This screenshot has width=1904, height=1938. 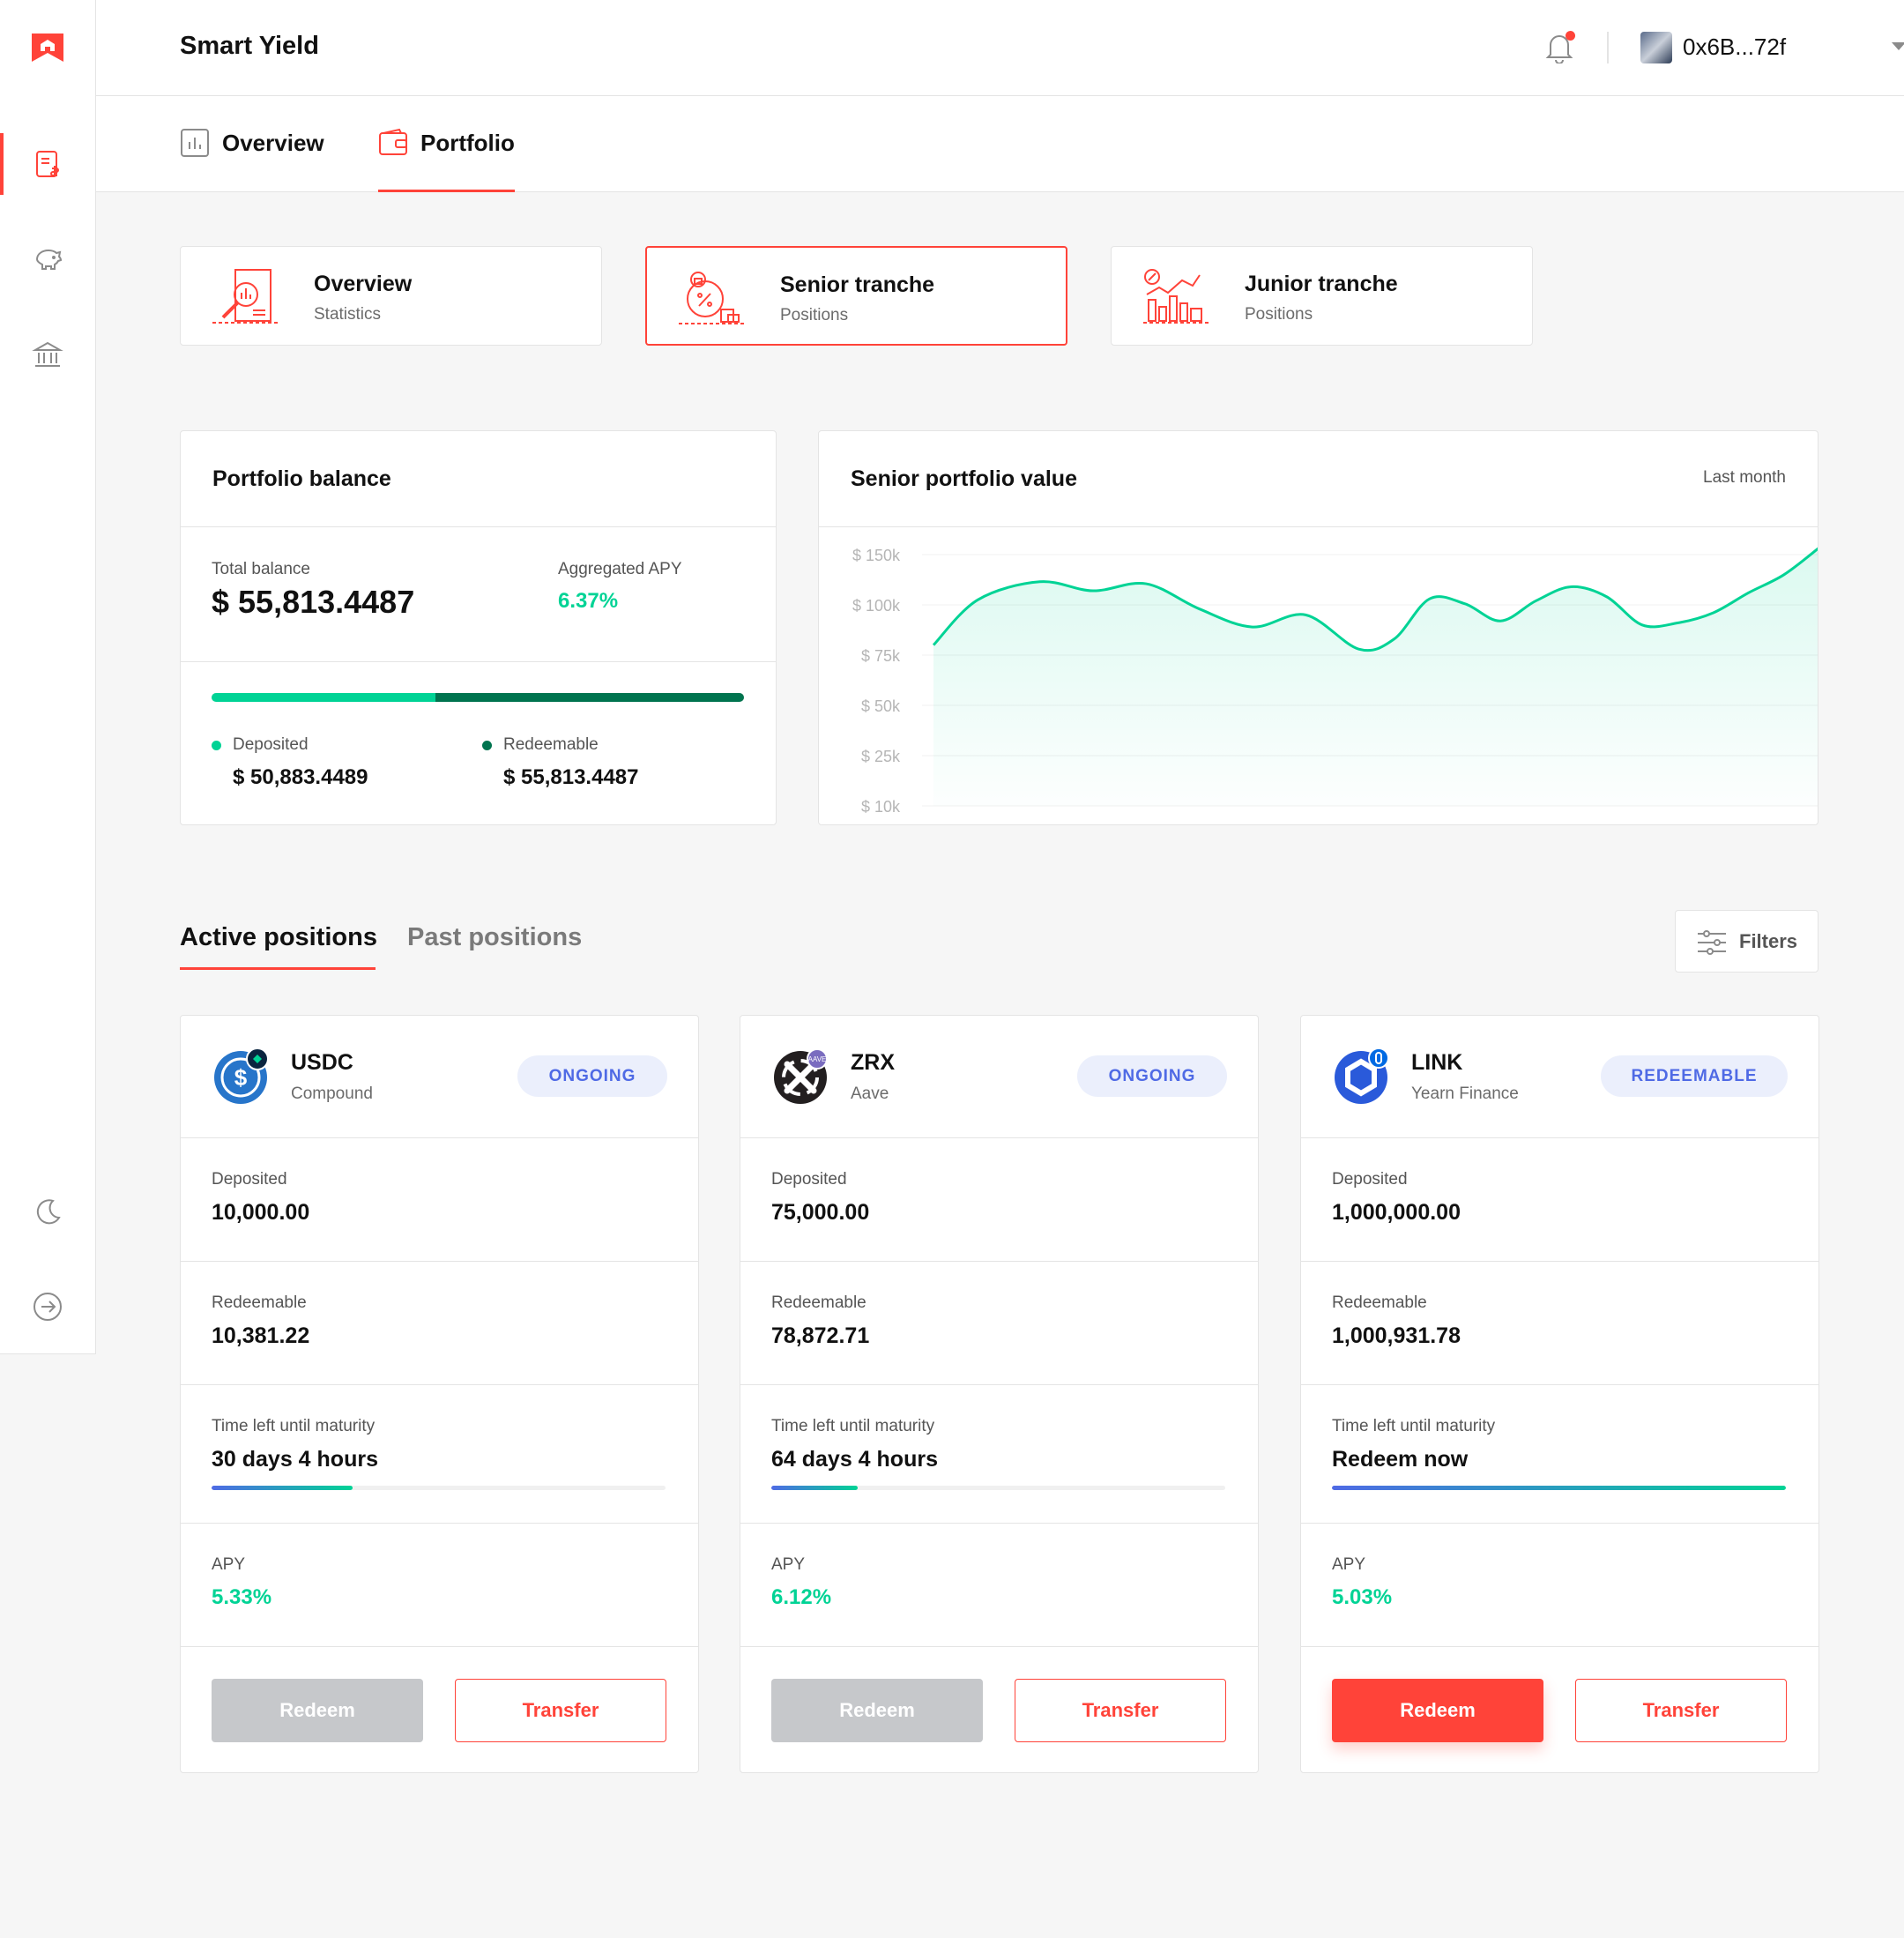 I want to click on zrx-token-icon: AAVE, so click(x=801, y=1076).